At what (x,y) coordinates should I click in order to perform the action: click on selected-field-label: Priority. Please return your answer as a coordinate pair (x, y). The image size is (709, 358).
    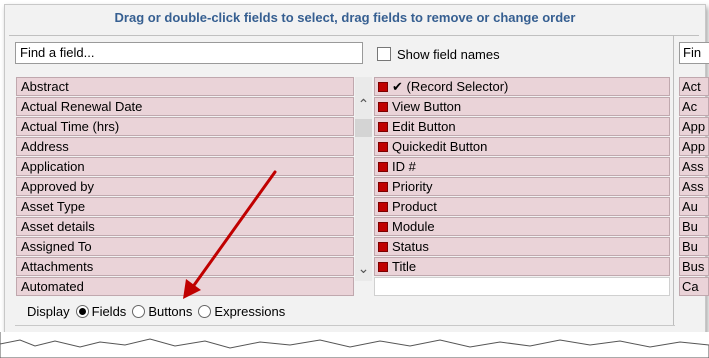
    Looking at the image, I should click on (412, 186).